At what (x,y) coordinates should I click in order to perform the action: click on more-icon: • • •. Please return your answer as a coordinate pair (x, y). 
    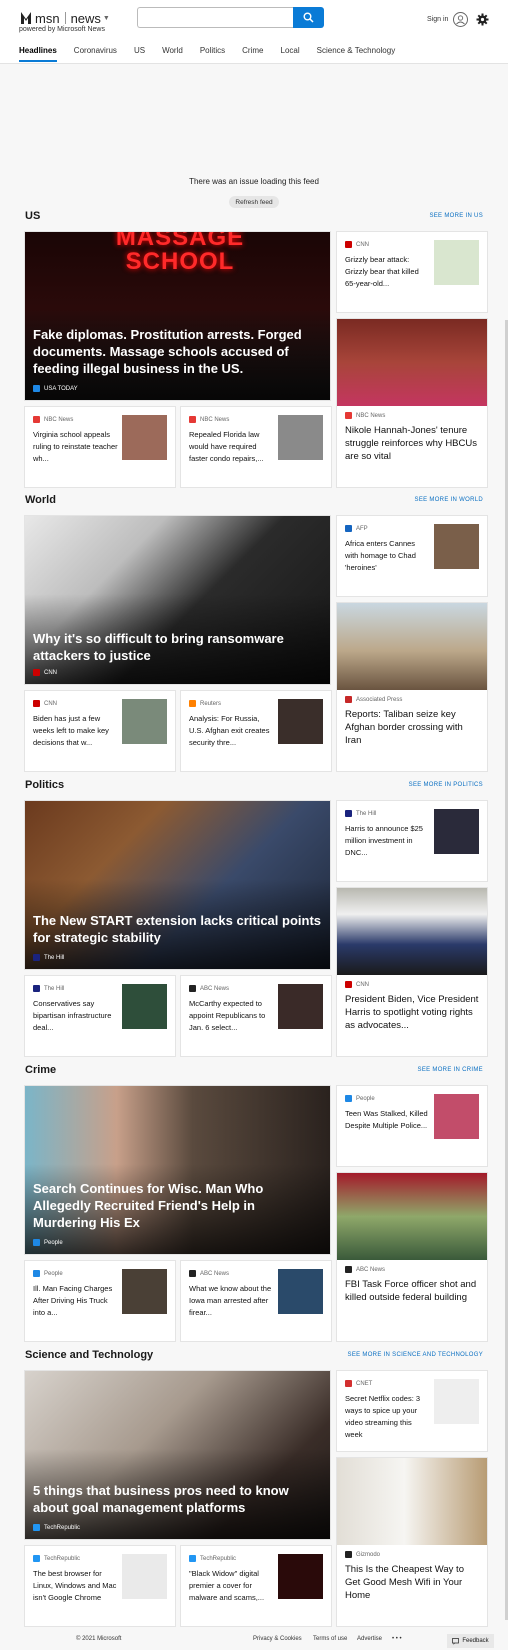
    Looking at the image, I should click on (397, 1639).